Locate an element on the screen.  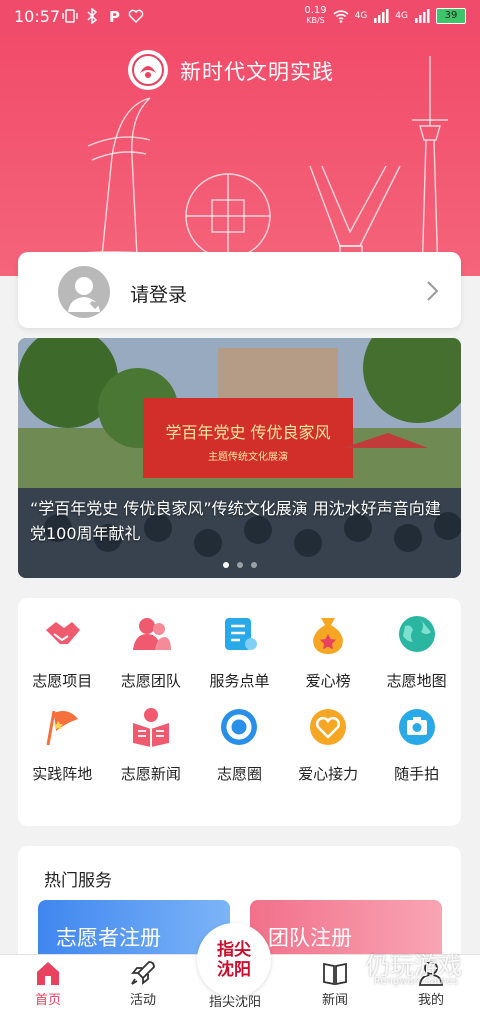
center-app-button: 指尖 沈阳 is located at coordinates (234, 960).